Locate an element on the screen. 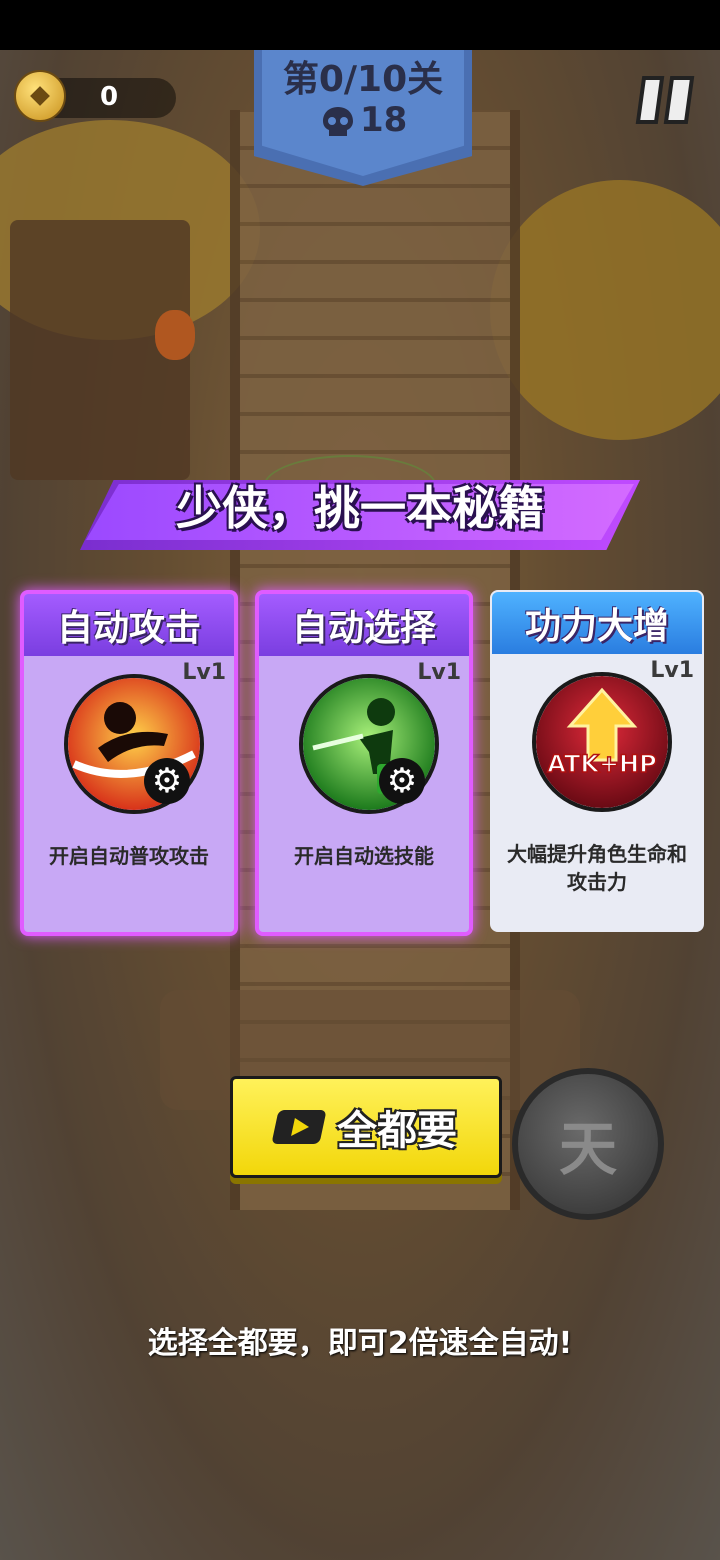  take-all-label: 全都要 is located at coordinates (397, 1131).